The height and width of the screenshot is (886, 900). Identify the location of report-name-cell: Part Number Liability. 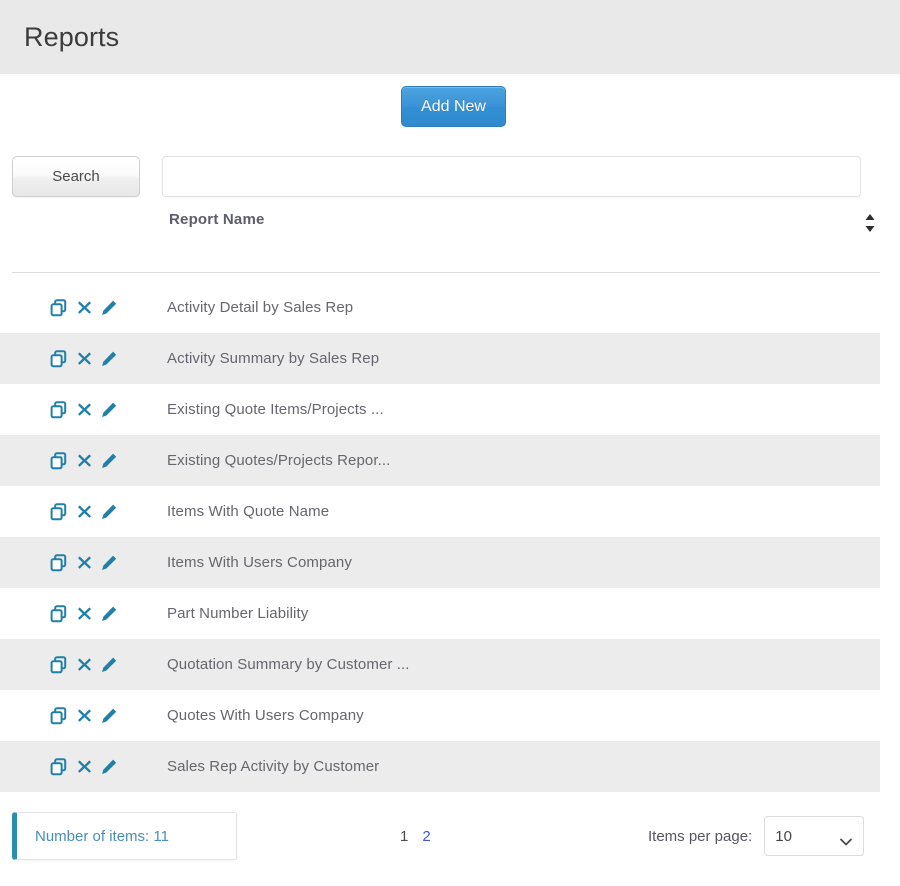
(238, 613).